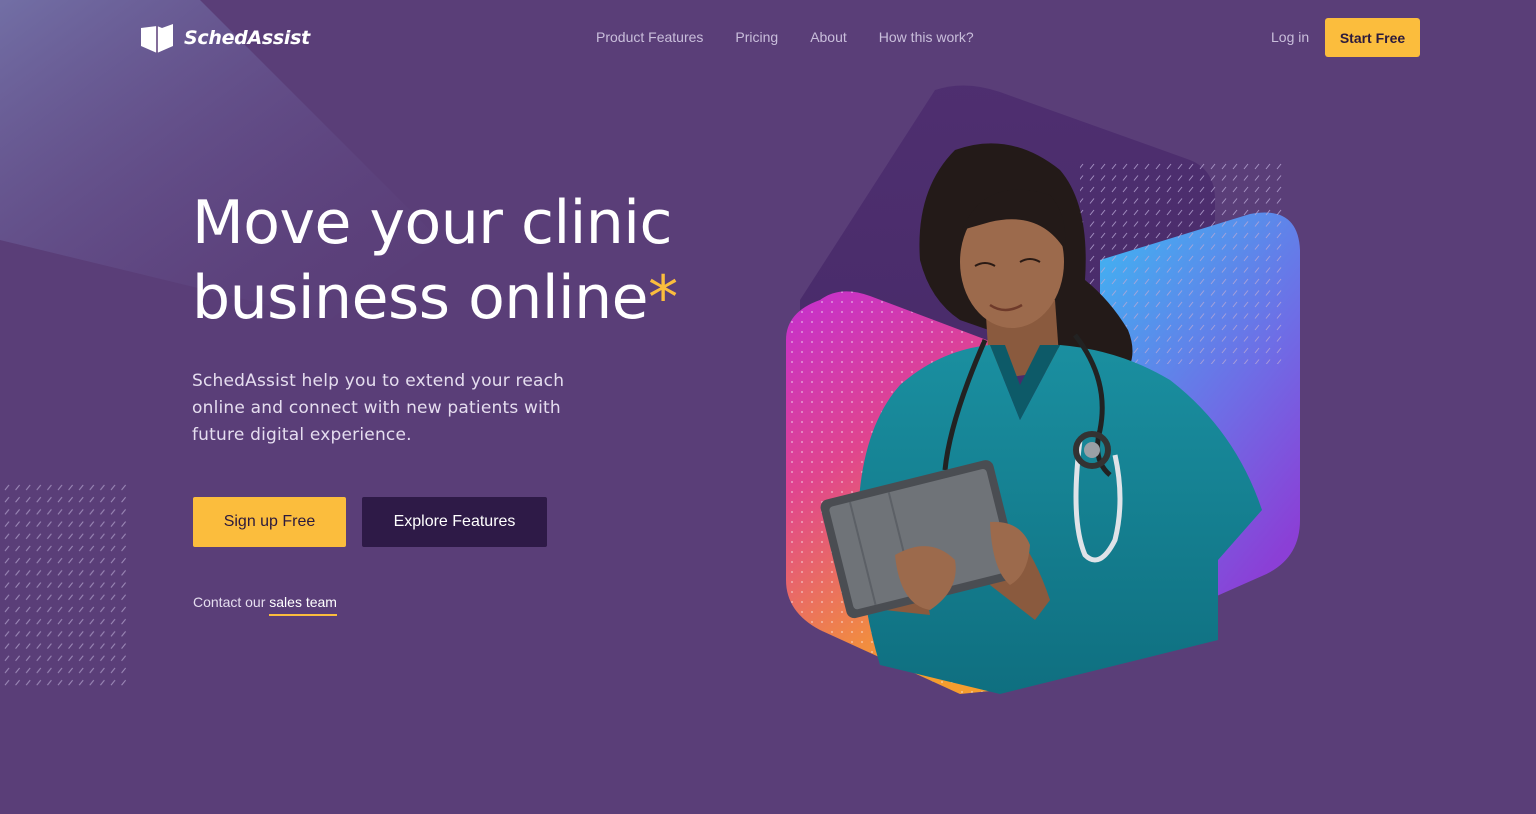 This screenshot has width=1536, height=814. What do you see at coordinates (926, 37) in the screenshot?
I see `nav-link-how-it-works: How this work?` at bounding box center [926, 37].